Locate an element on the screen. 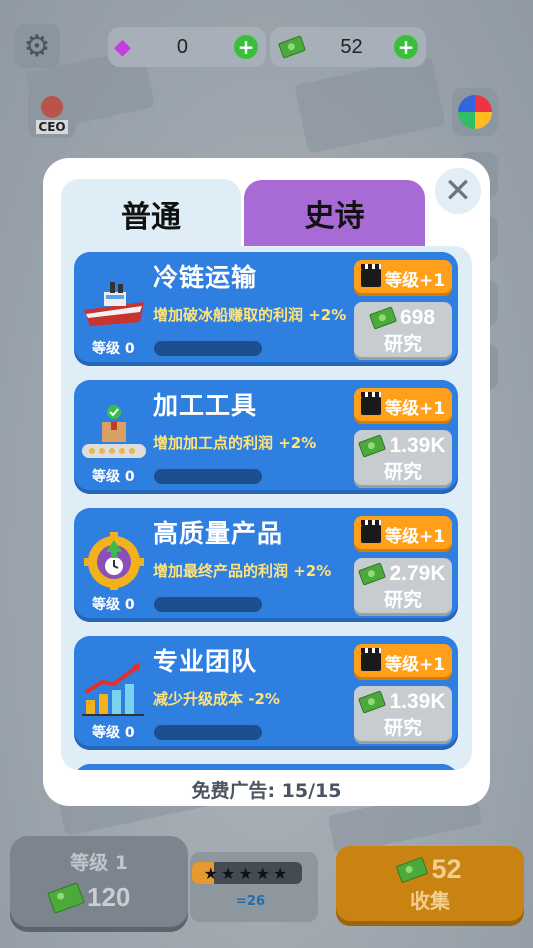 This screenshot has height=948, width=533. add-cash-button: + is located at coordinates (406, 47).